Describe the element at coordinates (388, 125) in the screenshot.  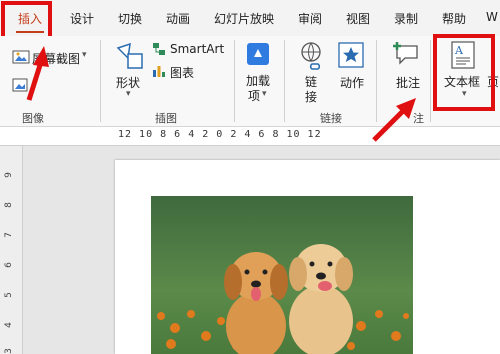
I see `arrow-to-textbox` at that location.